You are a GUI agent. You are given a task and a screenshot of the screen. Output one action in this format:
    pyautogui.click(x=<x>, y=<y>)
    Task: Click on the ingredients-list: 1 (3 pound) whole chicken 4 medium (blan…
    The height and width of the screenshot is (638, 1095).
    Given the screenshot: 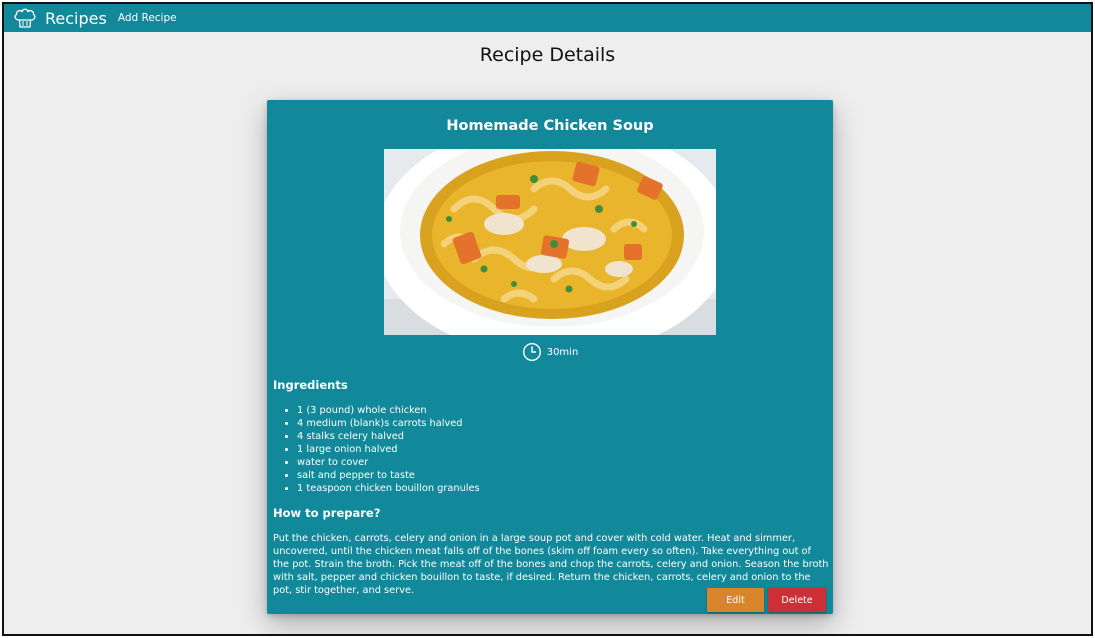 What is the action you would take?
    pyautogui.click(x=388, y=449)
    